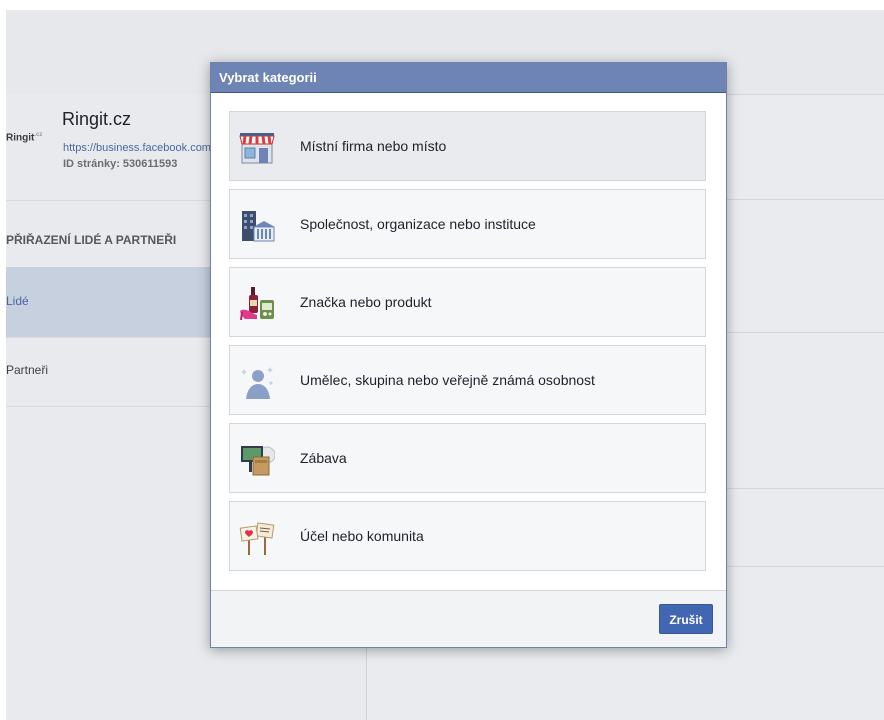  Describe the element at coordinates (467, 458) in the screenshot. I see `category-entertainment: Zábava` at that location.